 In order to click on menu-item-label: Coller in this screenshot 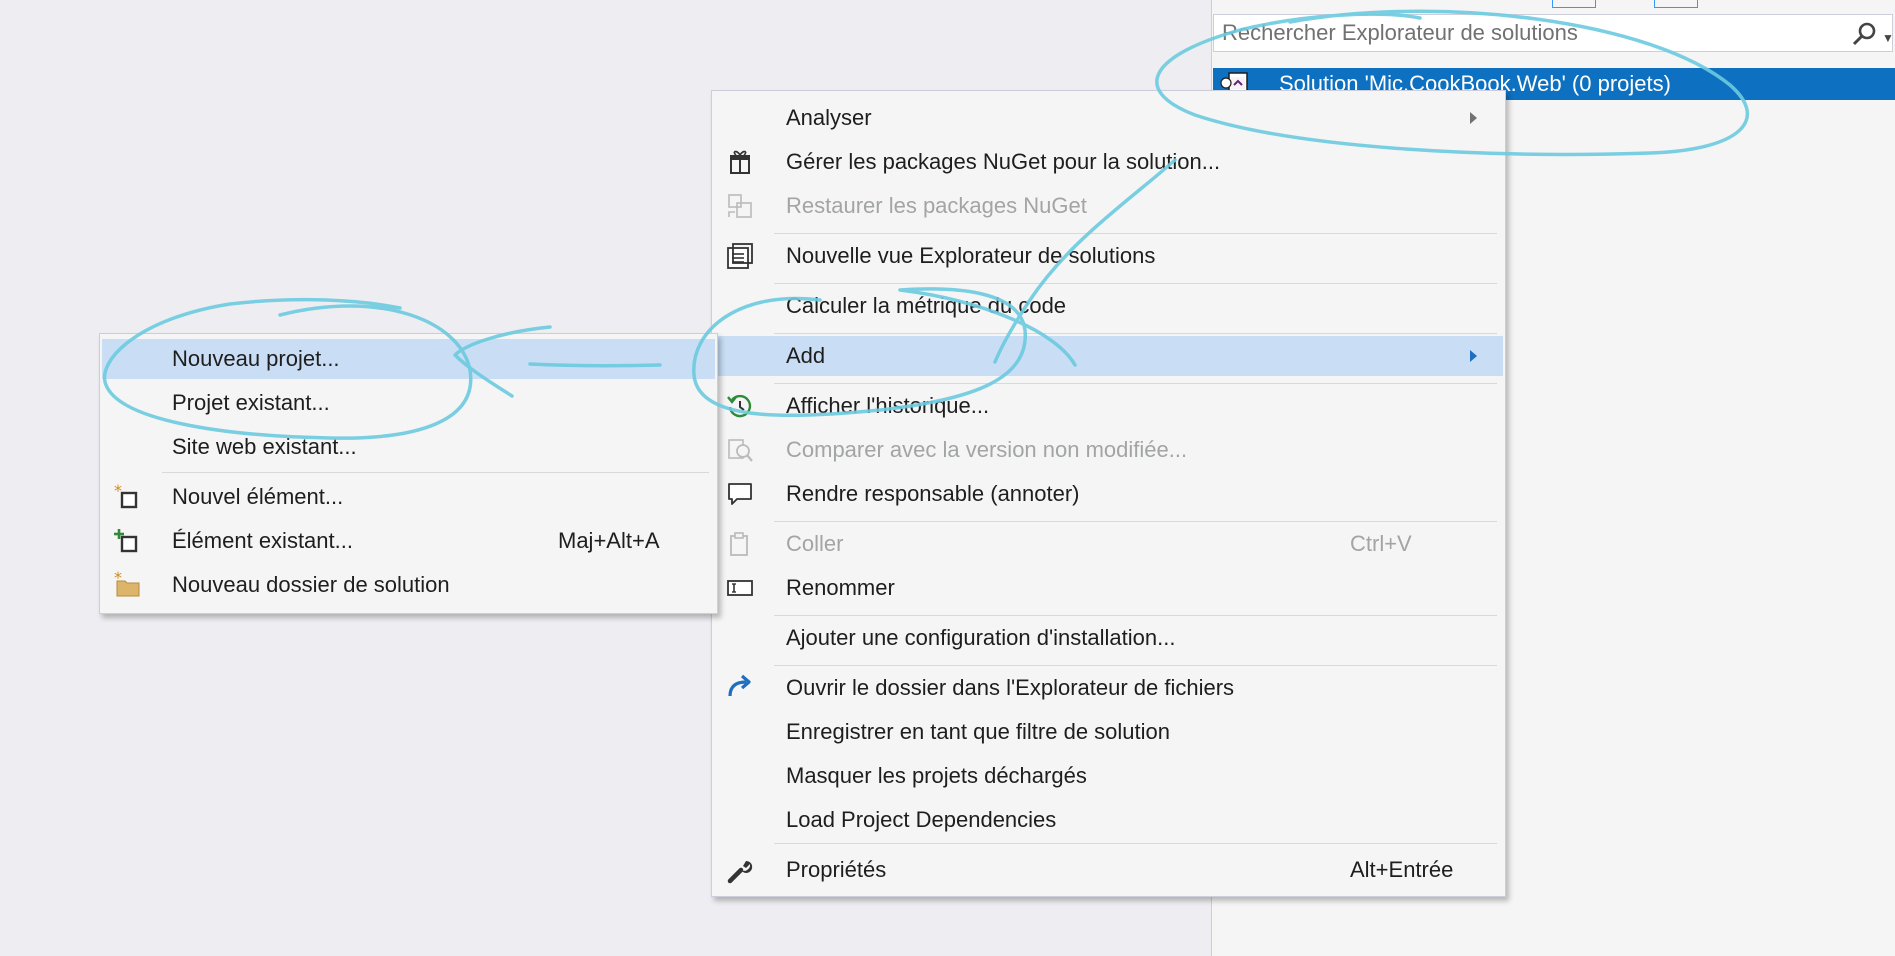, I will do `click(815, 543)`.